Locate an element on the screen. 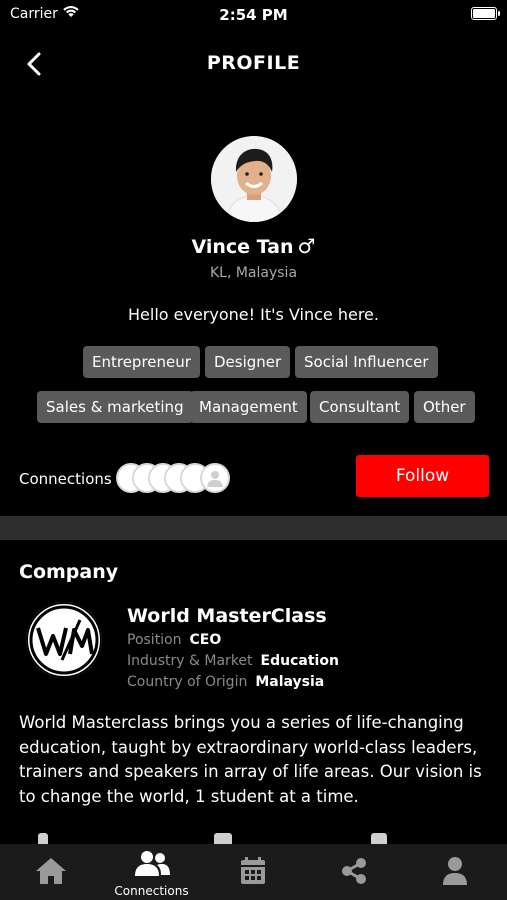 This screenshot has height=900, width=507. email-icon is located at coordinates (223, 838).